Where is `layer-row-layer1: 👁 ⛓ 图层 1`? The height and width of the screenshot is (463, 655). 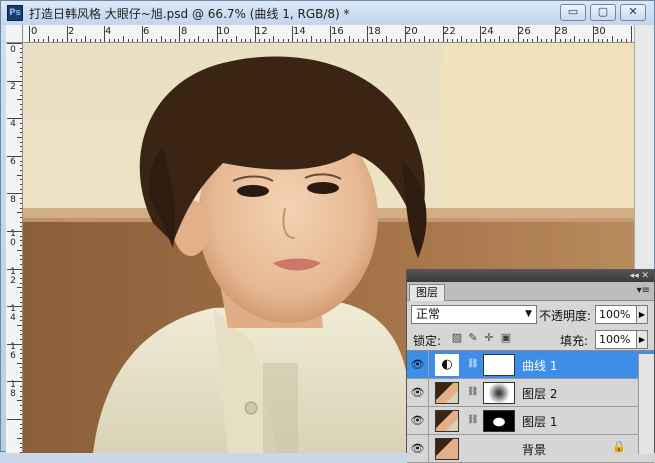
layer-row-layer1: 👁 ⛓ 图层 1 is located at coordinates (530, 421).